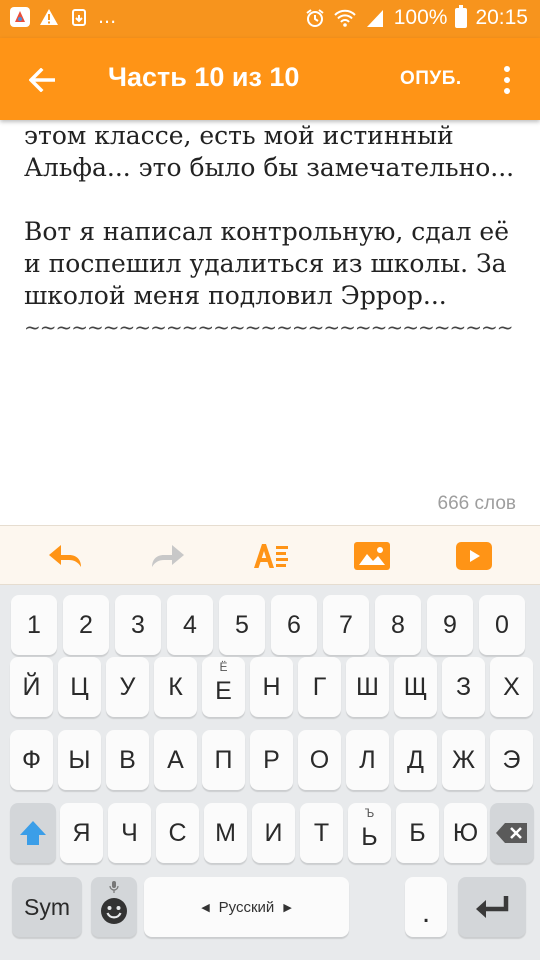  I want to click on key-letter: З, so click(463, 687).